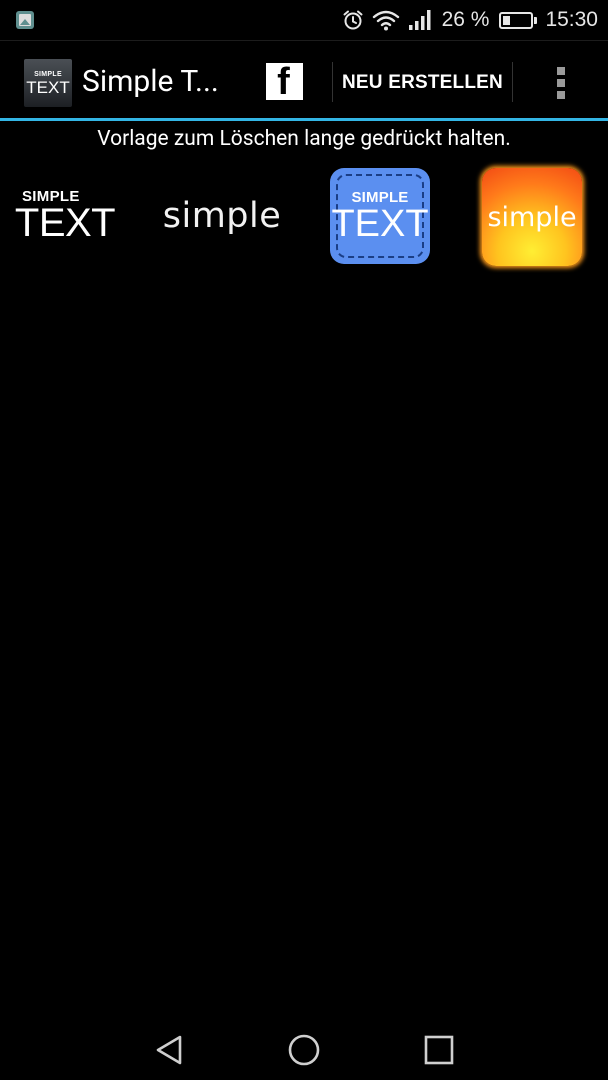 This screenshot has width=608, height=1080. What do you see at coordinates (48, 87) in the screenshot?
I see `app-logo-line2: TEXT` at bounding box center [48, 87].